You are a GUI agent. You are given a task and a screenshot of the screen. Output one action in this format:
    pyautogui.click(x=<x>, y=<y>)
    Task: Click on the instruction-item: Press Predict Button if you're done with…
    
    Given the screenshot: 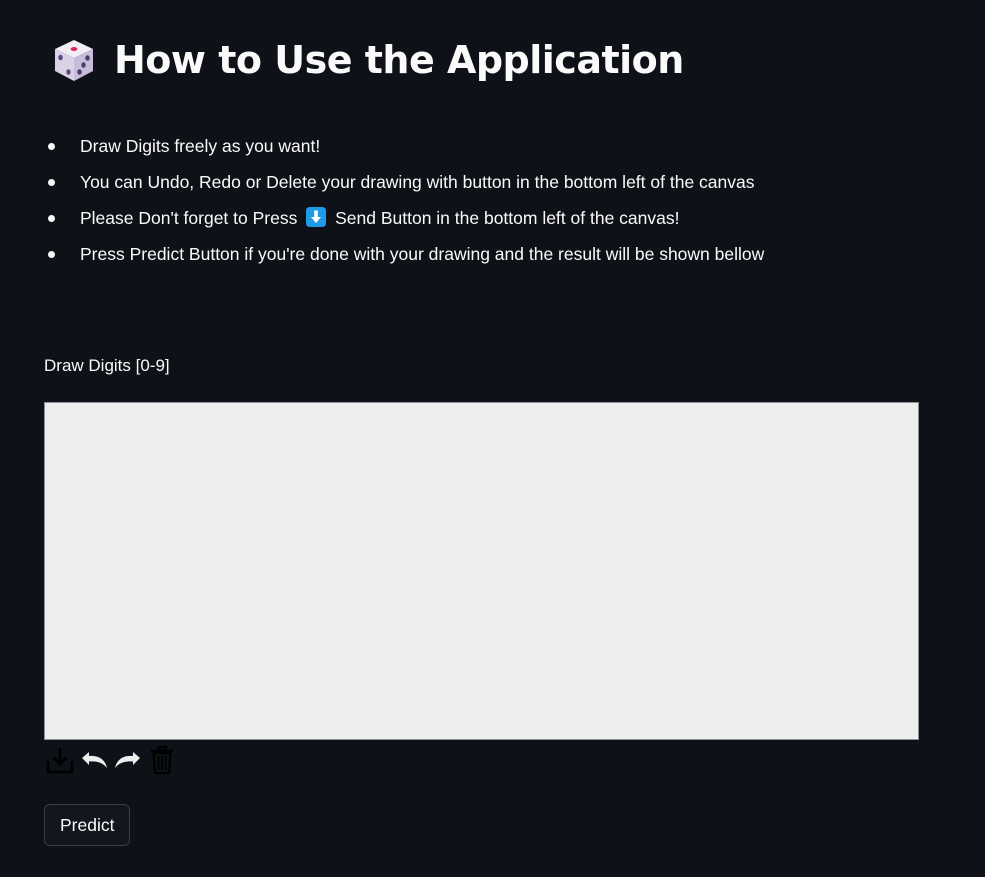 What is the action you would take?
    pyautogui.click(x=404, y=254)
    